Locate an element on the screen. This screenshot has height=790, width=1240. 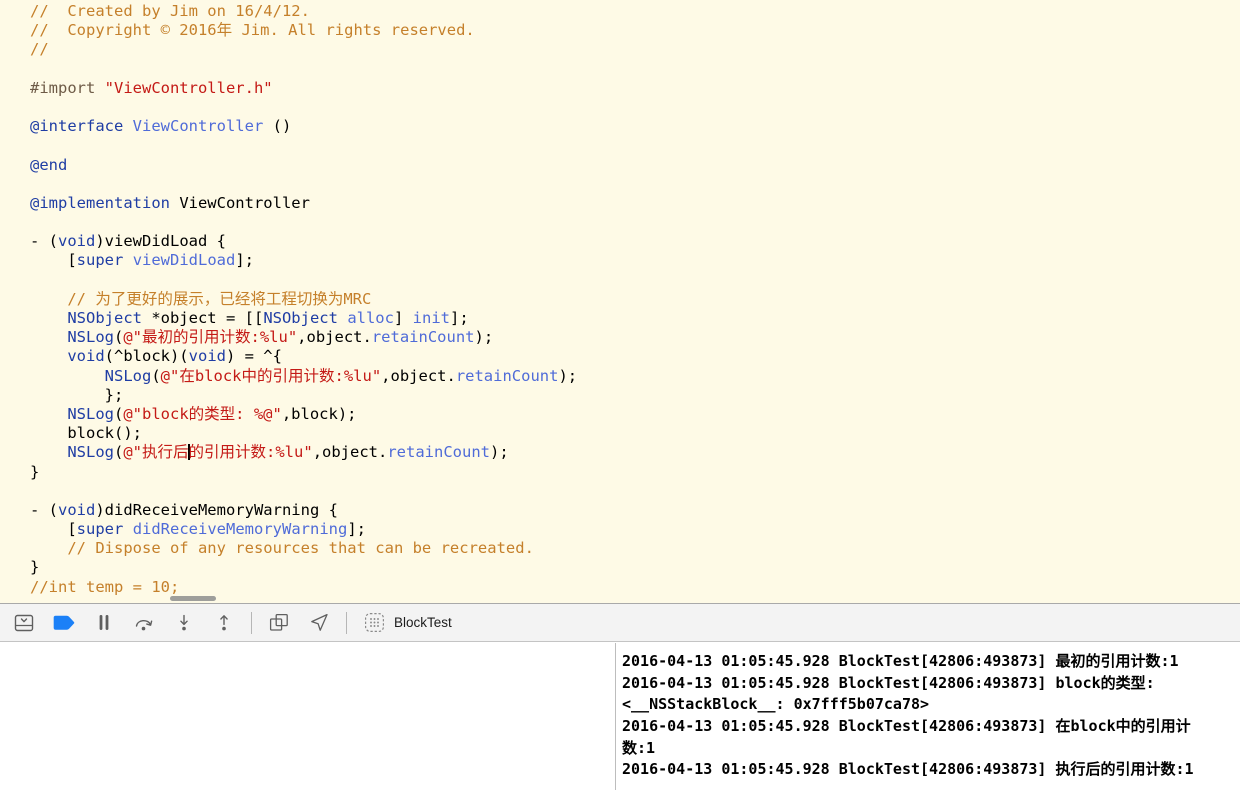
code-line: [super viewDidLoad]; is located at coordinates (635, 260).